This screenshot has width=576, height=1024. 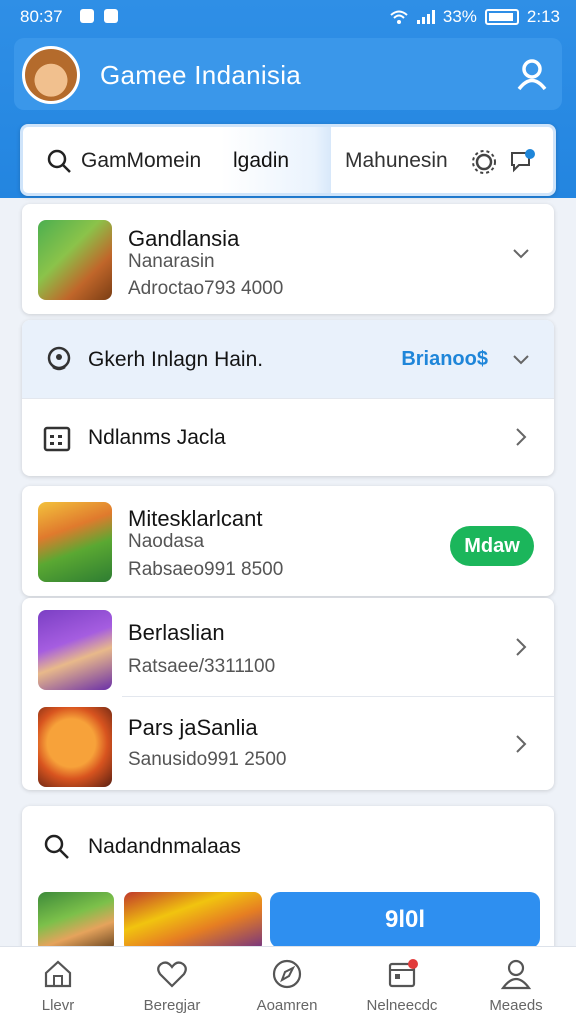 What do you see at coordinates (59, 358) in the screenshot?
I see `headset-icon` at bounding box center [59, 358].